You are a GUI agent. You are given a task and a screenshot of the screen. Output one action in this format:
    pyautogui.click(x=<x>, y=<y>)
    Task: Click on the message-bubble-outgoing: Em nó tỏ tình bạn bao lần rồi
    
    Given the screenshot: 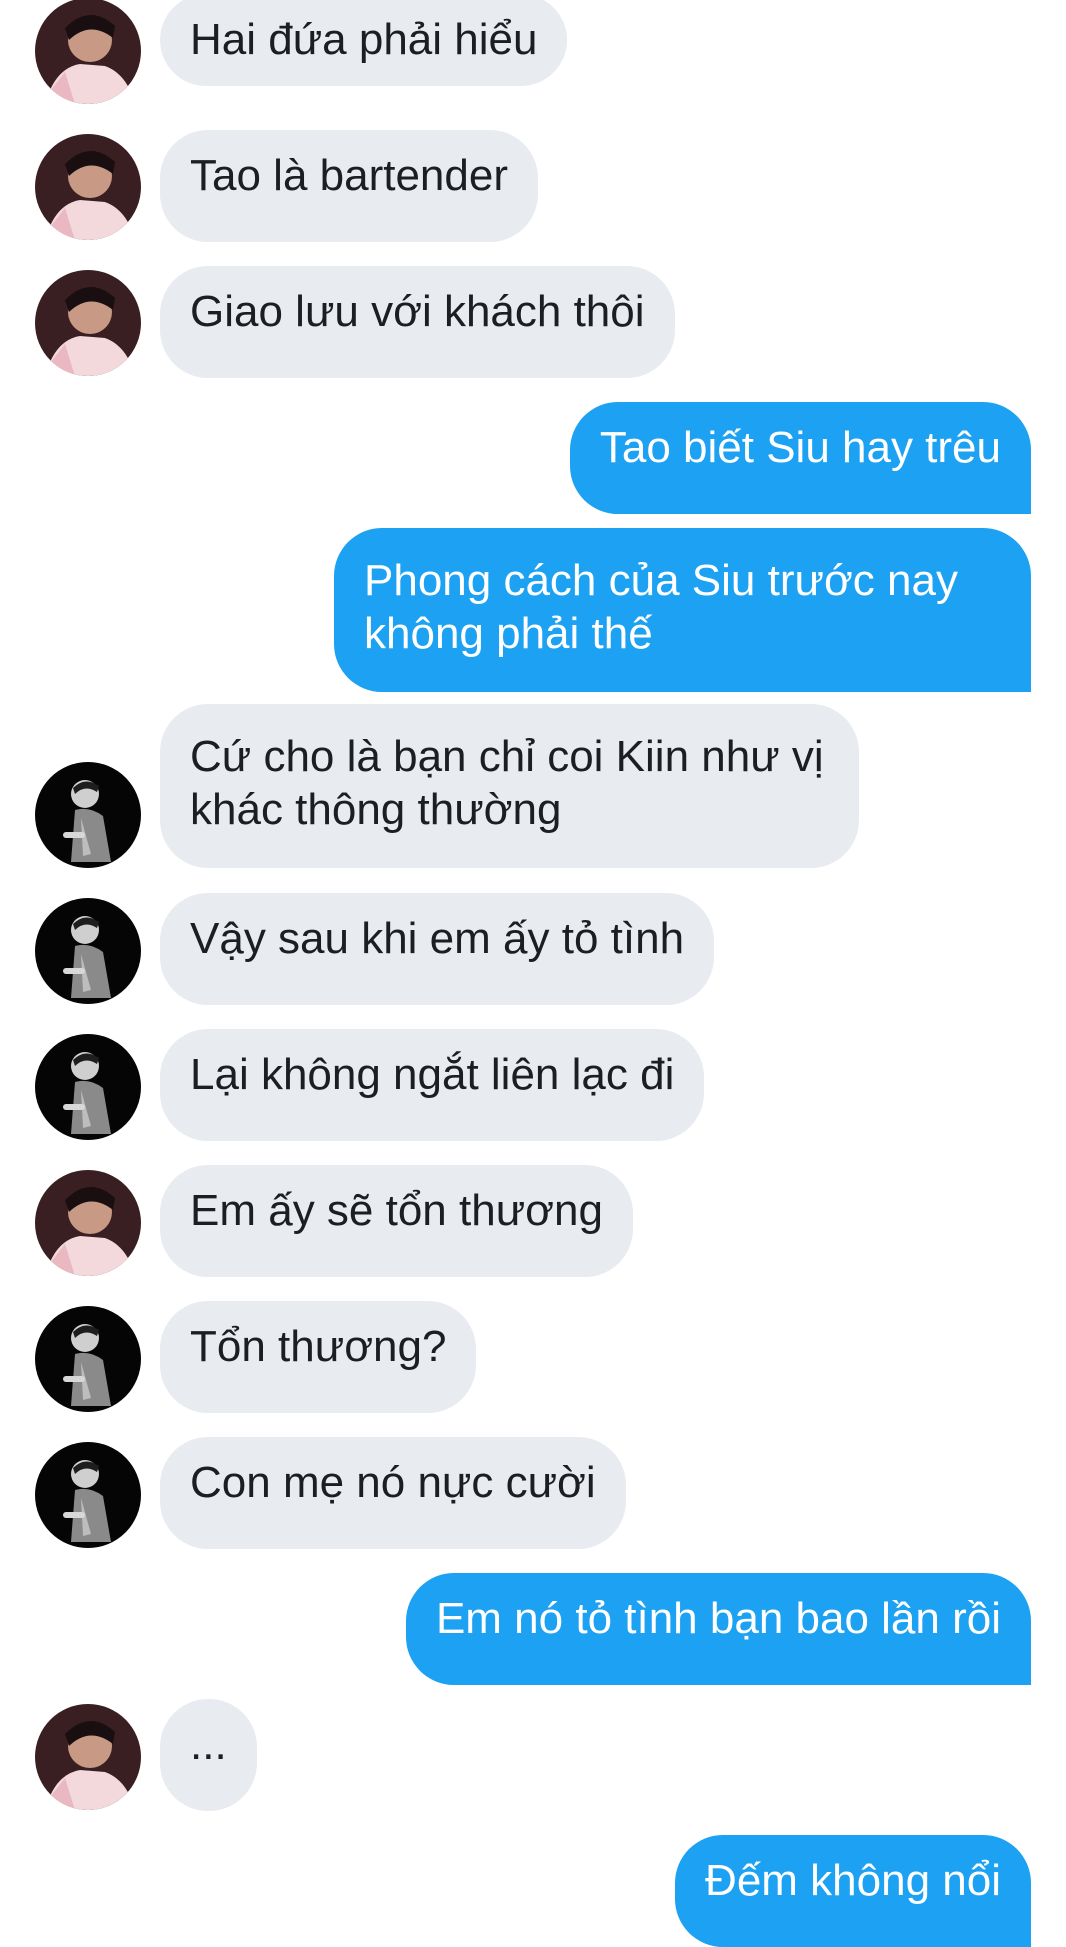 What is the action you would take?
    pyautogui.click(x=718, y=1629)
    